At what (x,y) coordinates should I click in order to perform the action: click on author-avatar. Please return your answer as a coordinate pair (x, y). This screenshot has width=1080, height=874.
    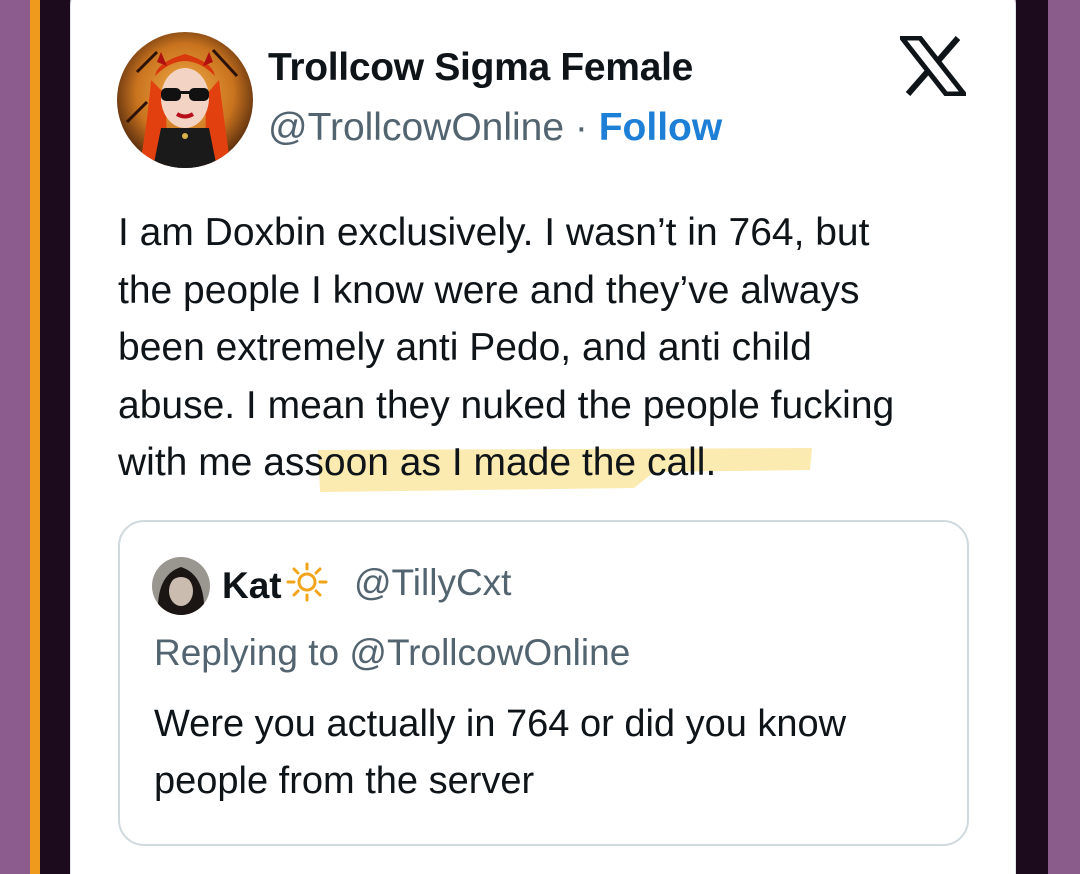
    Looking at the image, I should click on (185, 100).